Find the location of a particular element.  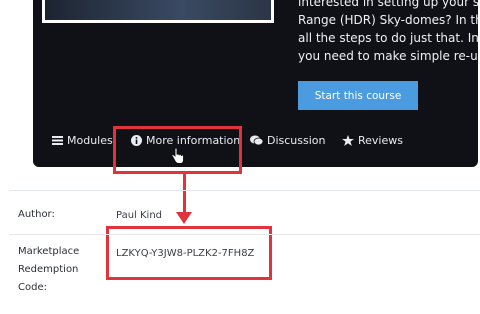

tab-reviews: Reviews is located at coordinates (372, 140).